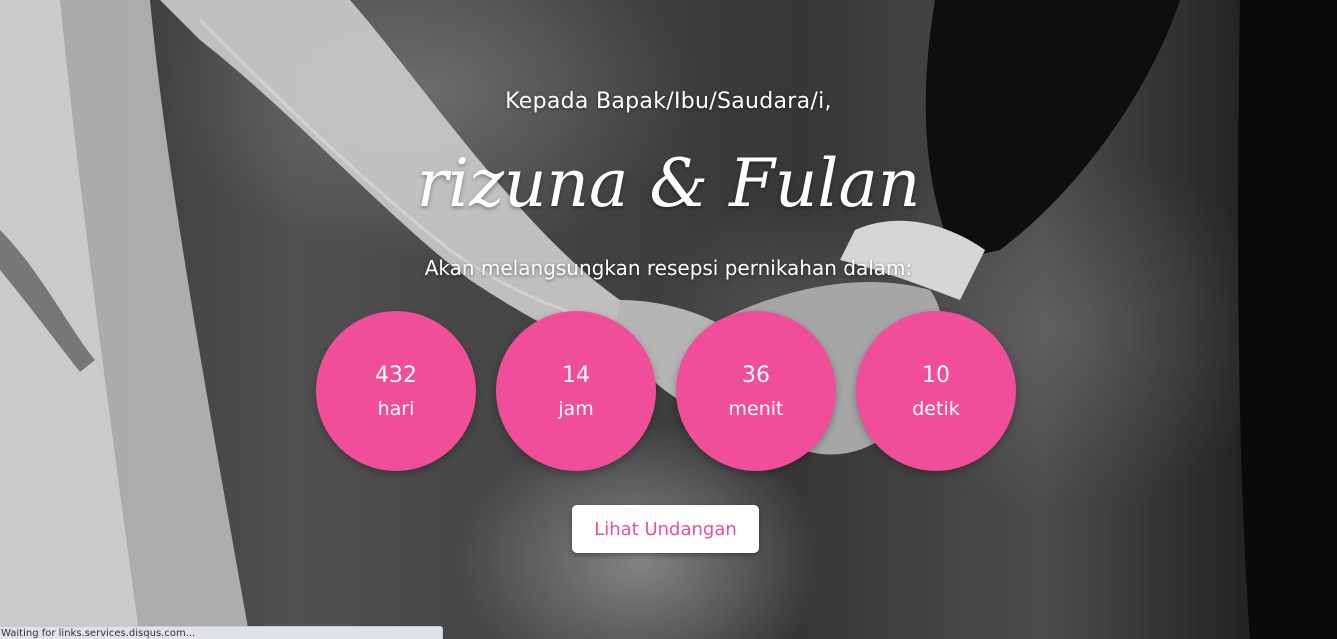 This screenshot has width=1337, height=639. What do you see at coordinates (668, 183) in the screenshot?
I see `couple-names: rizuna & Fulan` at bounding box center [668, 183].